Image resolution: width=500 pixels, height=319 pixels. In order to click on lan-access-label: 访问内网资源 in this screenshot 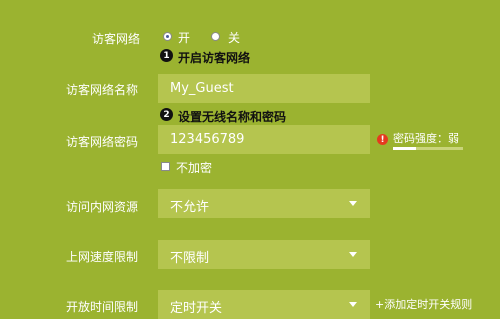, I will do `click(102, 207)`.